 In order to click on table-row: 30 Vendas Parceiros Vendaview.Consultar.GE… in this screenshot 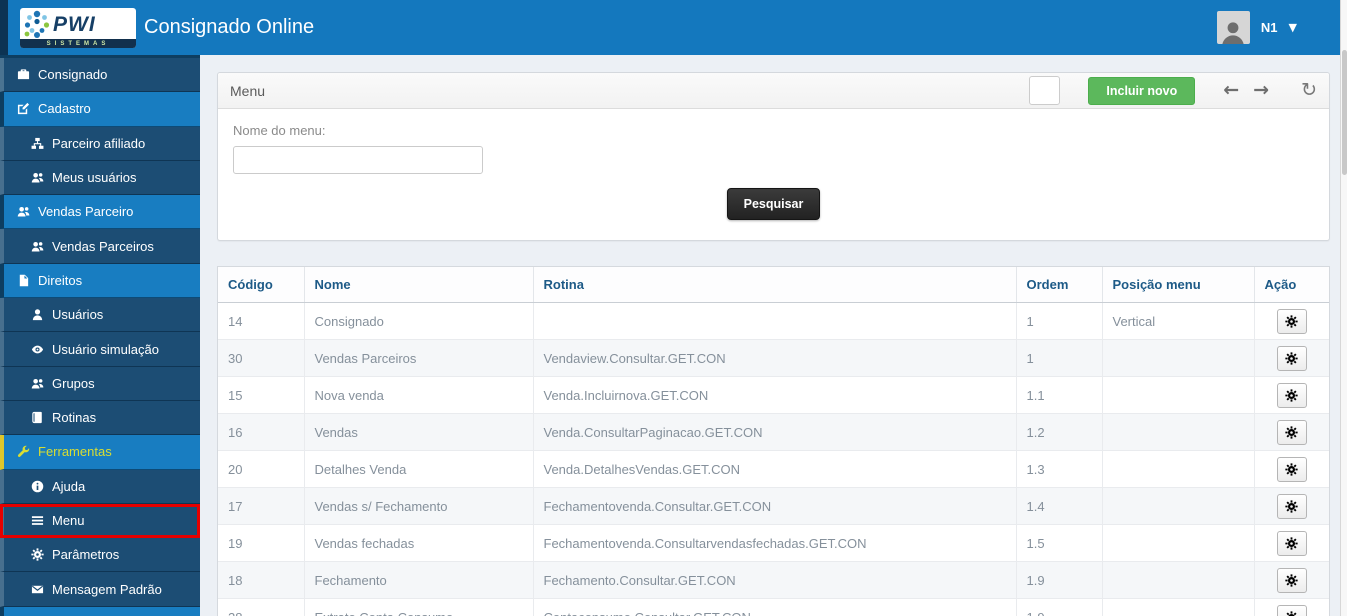, I will do `click(773, 358)`.